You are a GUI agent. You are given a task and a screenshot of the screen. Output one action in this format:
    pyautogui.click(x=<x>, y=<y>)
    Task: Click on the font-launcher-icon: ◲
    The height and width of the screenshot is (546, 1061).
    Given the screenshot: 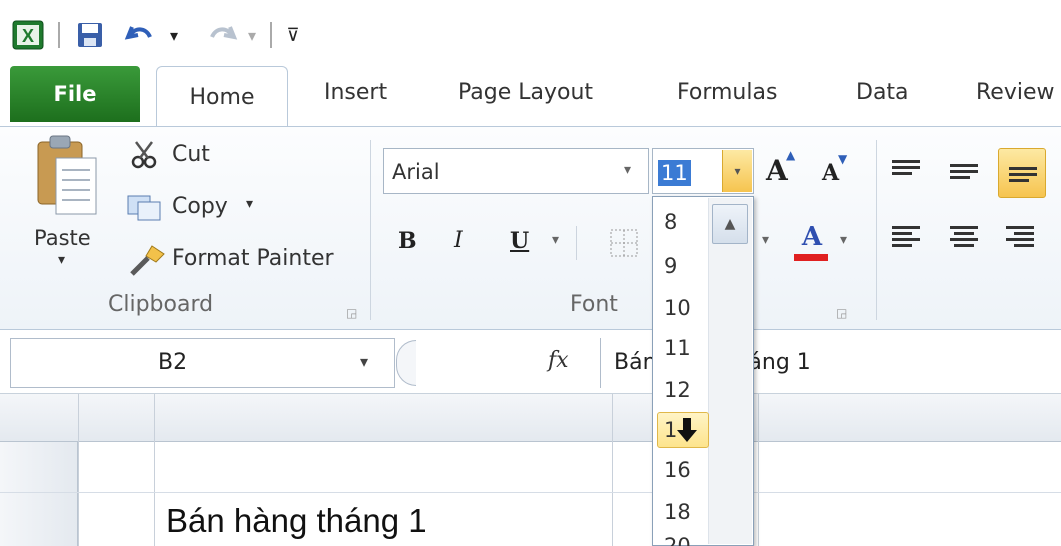 What is the action you would take?
    pyautogui.click(x=841, y=313)
    